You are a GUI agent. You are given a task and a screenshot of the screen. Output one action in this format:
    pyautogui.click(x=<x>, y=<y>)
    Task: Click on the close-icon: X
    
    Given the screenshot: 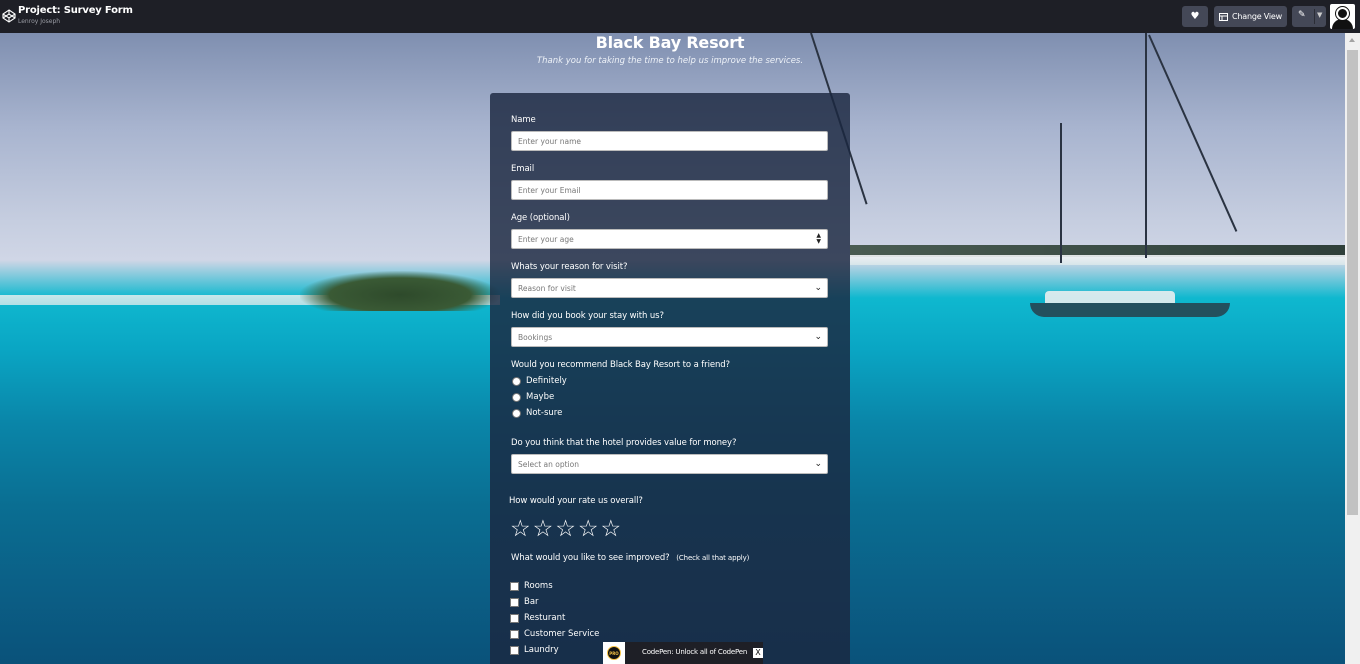 What is the action you would take?
    pyautogui.click(x=758, y=653)
    